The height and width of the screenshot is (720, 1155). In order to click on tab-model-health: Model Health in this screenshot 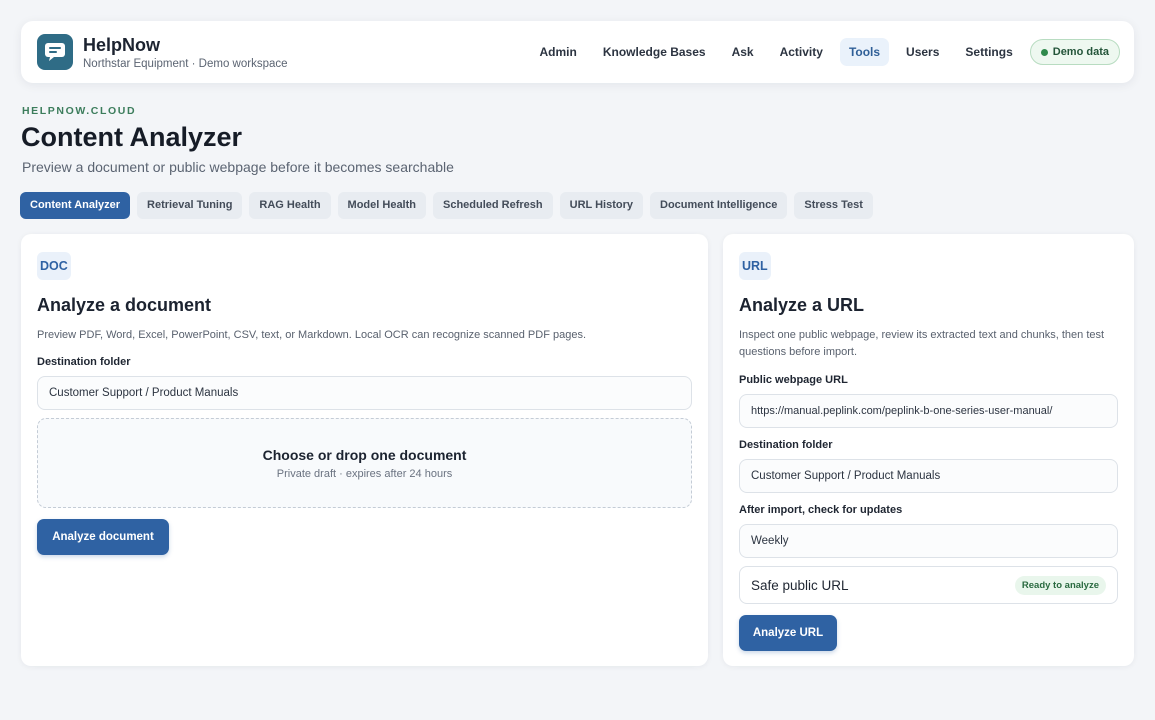, I will do `click(381, 205)`.